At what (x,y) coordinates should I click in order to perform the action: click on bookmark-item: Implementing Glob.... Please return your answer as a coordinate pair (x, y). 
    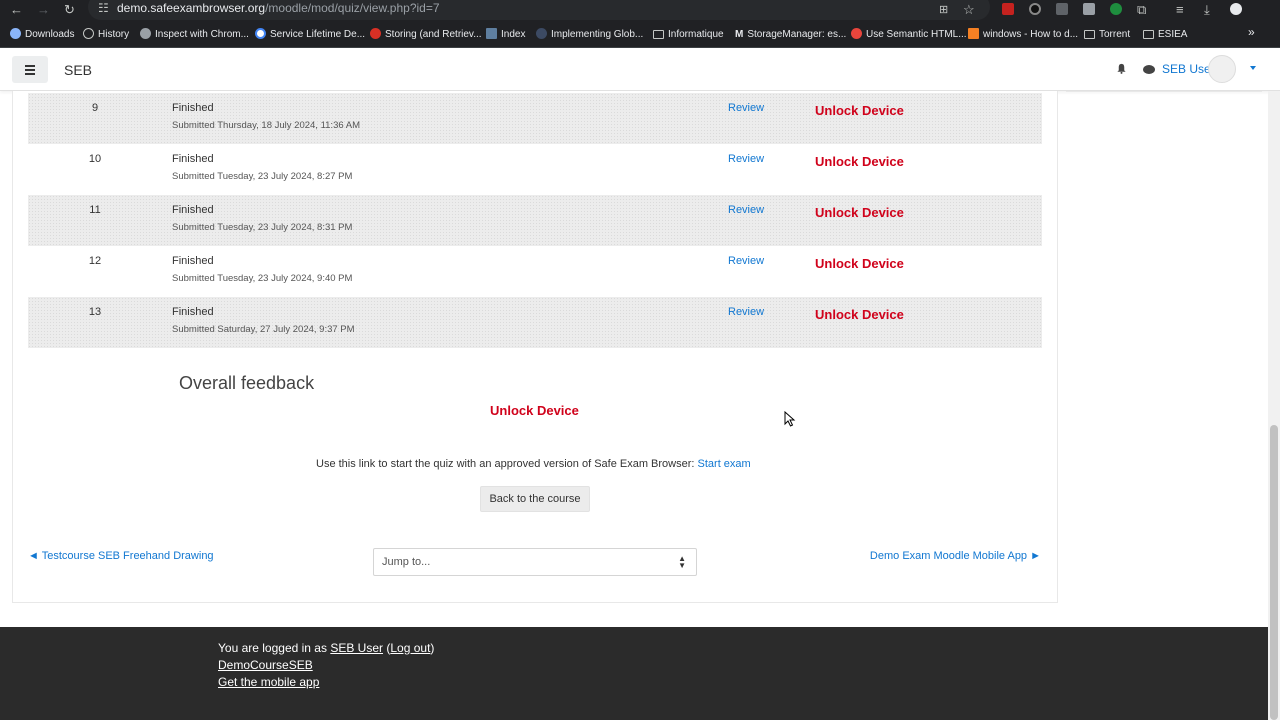
    Looking at the image, I should click on (589, 34).